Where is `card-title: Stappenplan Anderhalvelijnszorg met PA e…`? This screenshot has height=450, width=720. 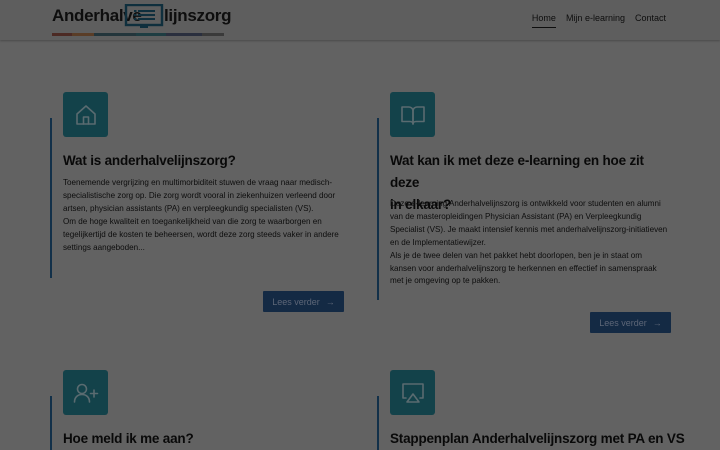 card-title: Stappenplan Anderhalvelijnszorg met PA e… is located at coordinates (540, 439).